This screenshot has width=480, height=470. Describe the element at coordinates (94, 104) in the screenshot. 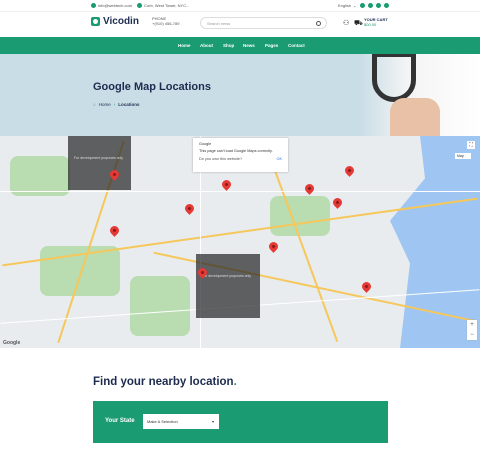

I see `home-icon: ⌂` at that location.